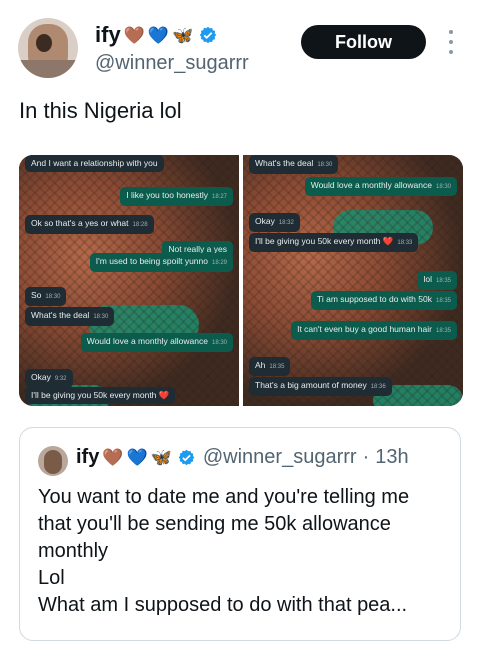 Image resolution: width=479 pixels, height=645 pixels. Describe the element at coordinates (274, 222) in the screenshot. I see `chat-message: Okay 18:32` at that location.